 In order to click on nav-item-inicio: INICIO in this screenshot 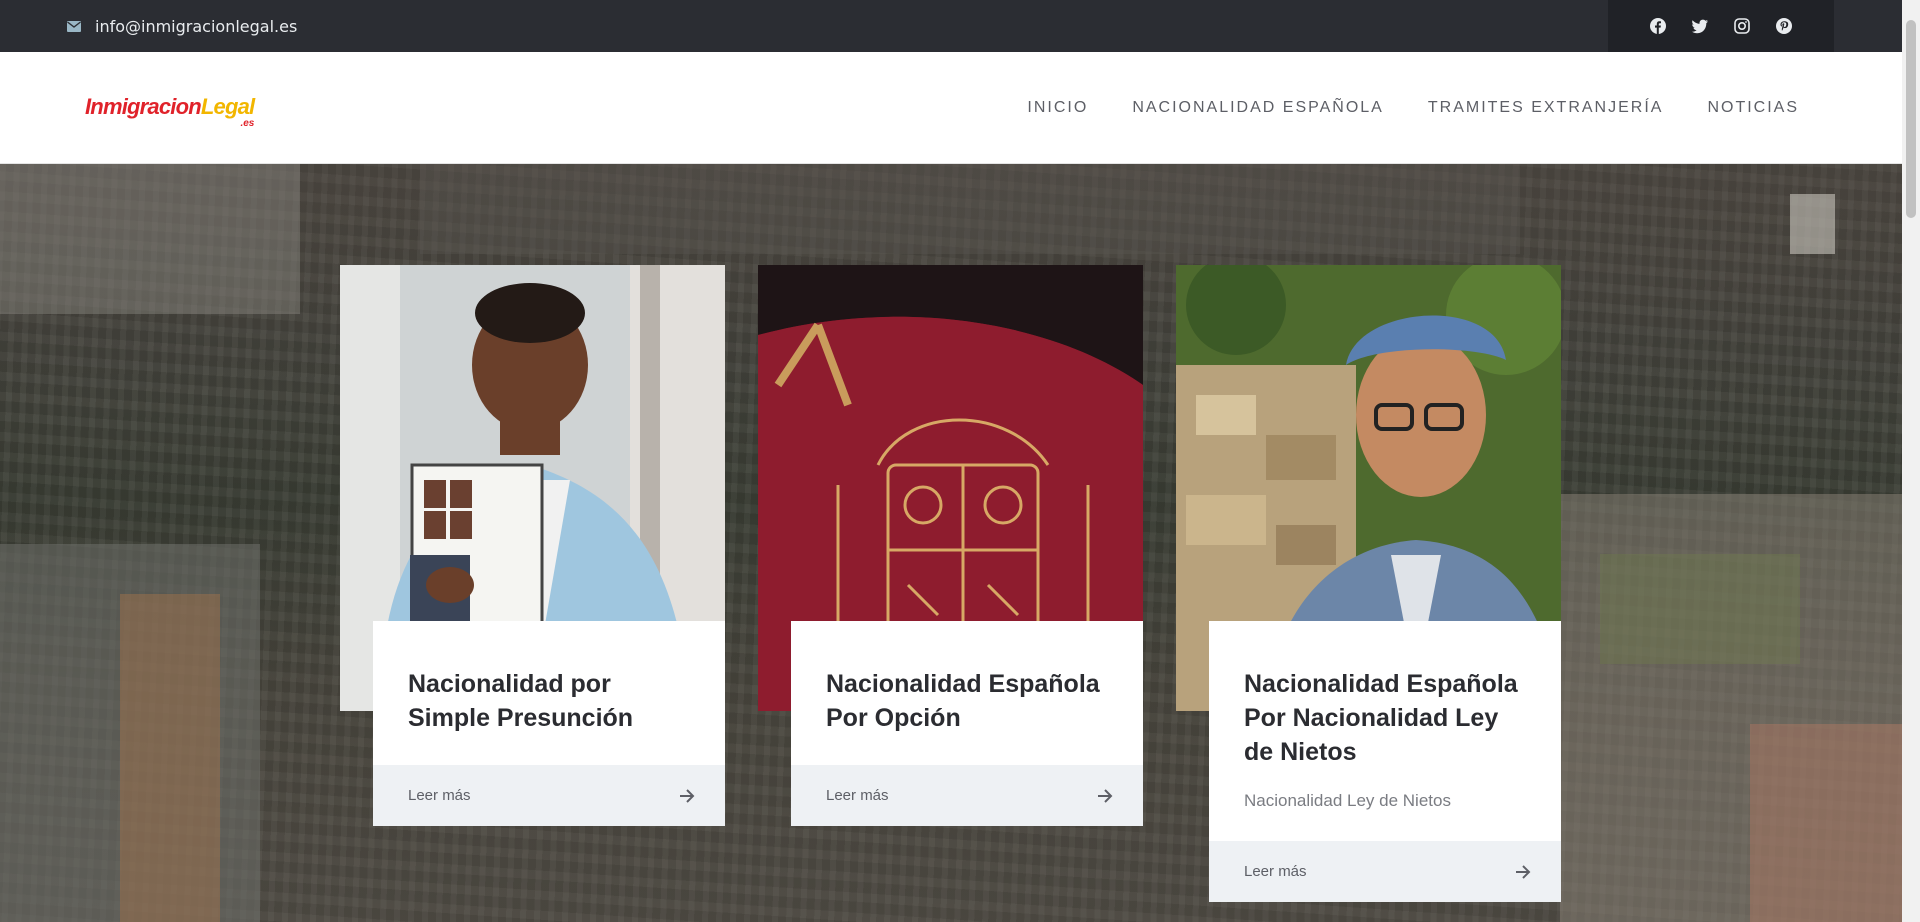, I will do `click(1057, 108)`.